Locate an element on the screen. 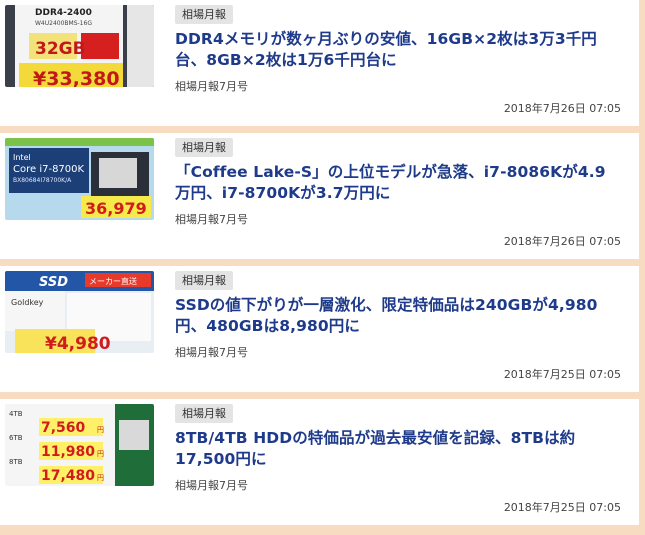 Image resolution: width=645 pixels, height=535 pixels. svg-text: ¥4,980 is located at coordinates (78, 343).